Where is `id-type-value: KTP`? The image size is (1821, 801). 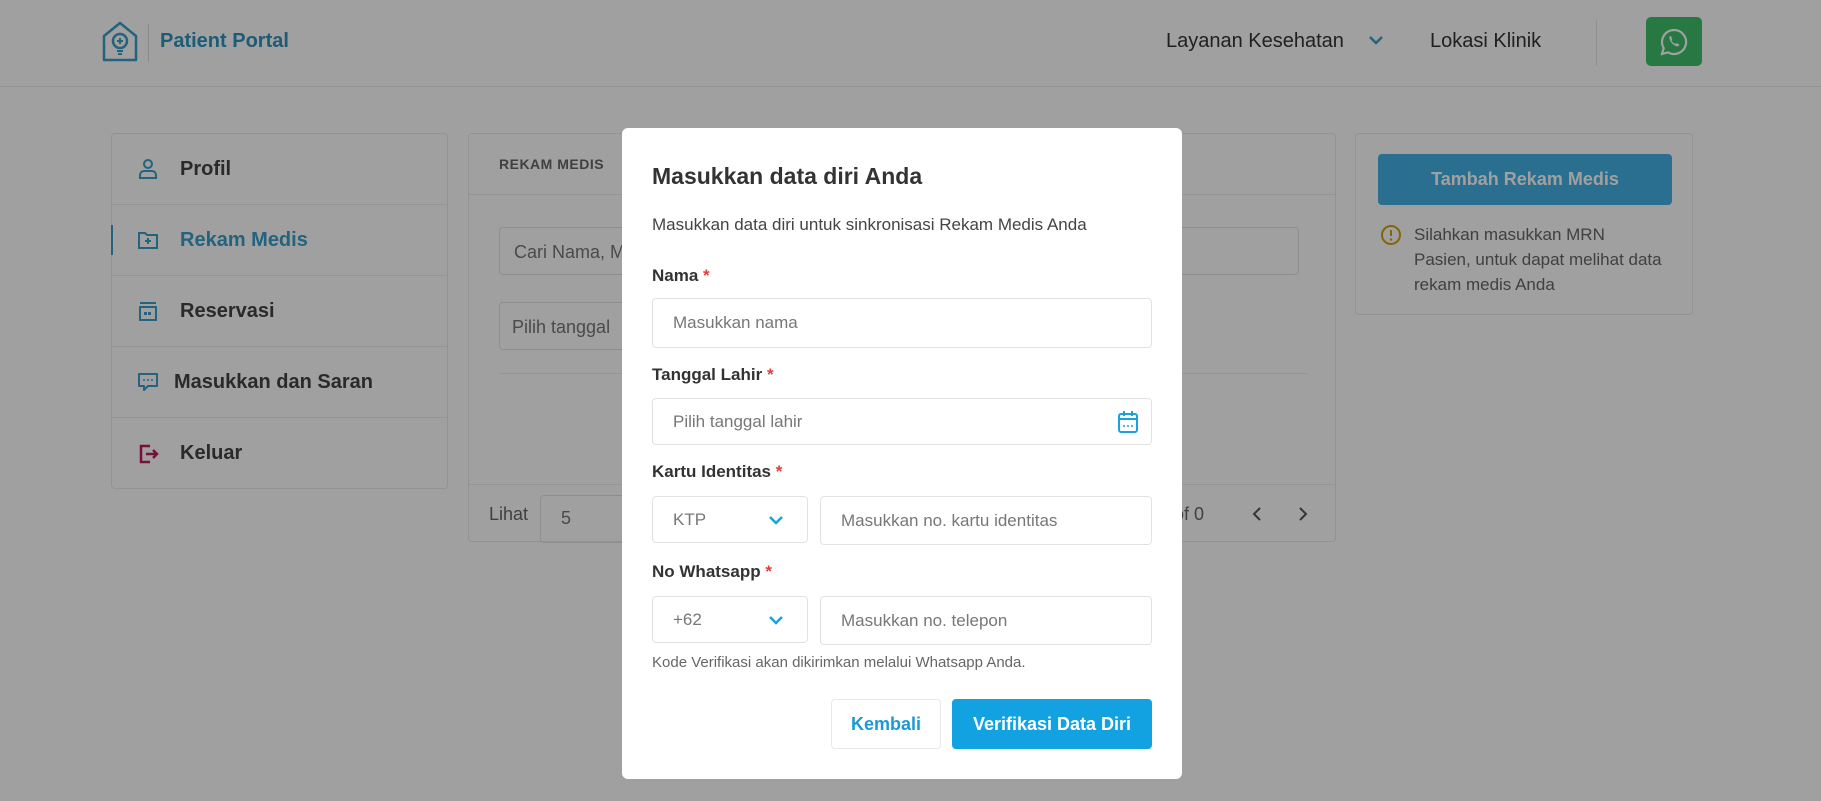 id-type-value: KTP is located at coordinates (690, 519).